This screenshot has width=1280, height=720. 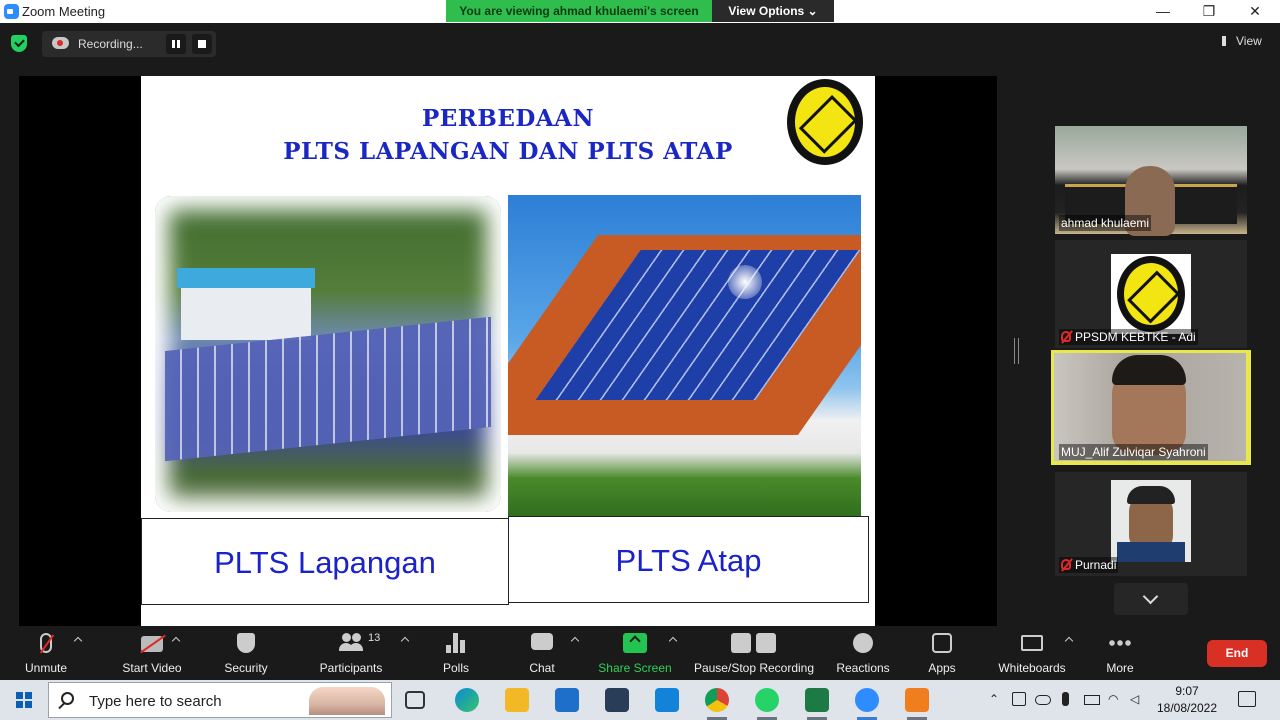 What do you see at coordinates (767, 700) in the screenshot?
I see `whatsapp-icon` at bounding box center [767, 700].